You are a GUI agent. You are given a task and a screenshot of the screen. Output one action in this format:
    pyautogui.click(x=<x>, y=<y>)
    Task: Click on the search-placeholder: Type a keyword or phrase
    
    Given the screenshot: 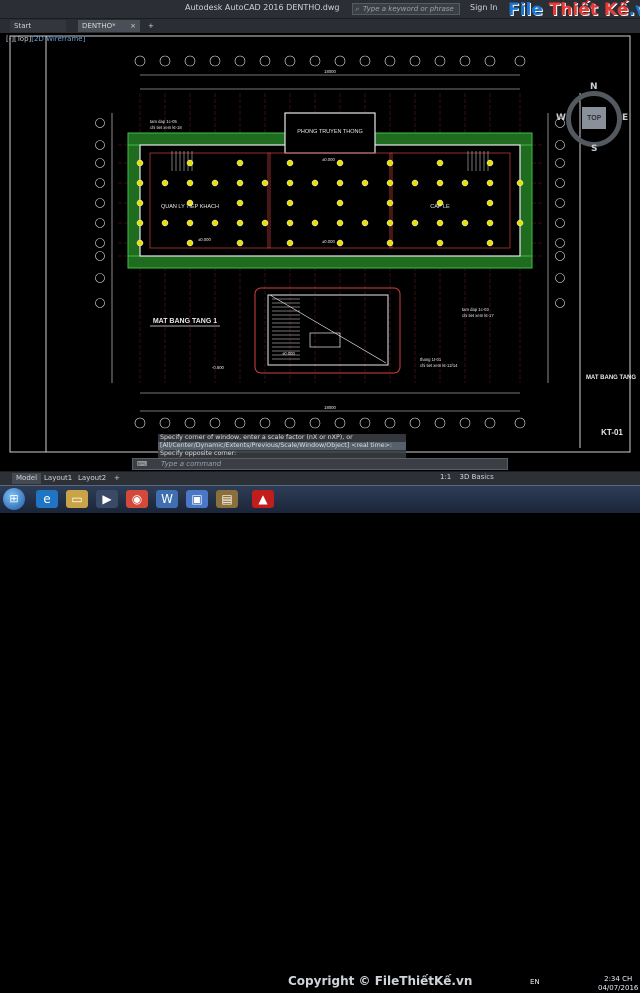 What is the action you would take?
    pyautogui.click(x=408, y=9)
    